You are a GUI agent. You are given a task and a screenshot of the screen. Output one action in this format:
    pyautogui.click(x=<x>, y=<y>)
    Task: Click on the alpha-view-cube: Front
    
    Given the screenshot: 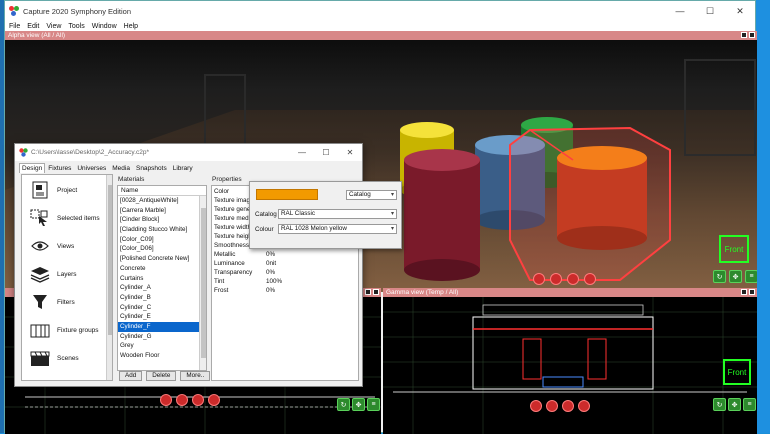 What is the action you would take?
    pyautogui.click(x=734, y=249)
    